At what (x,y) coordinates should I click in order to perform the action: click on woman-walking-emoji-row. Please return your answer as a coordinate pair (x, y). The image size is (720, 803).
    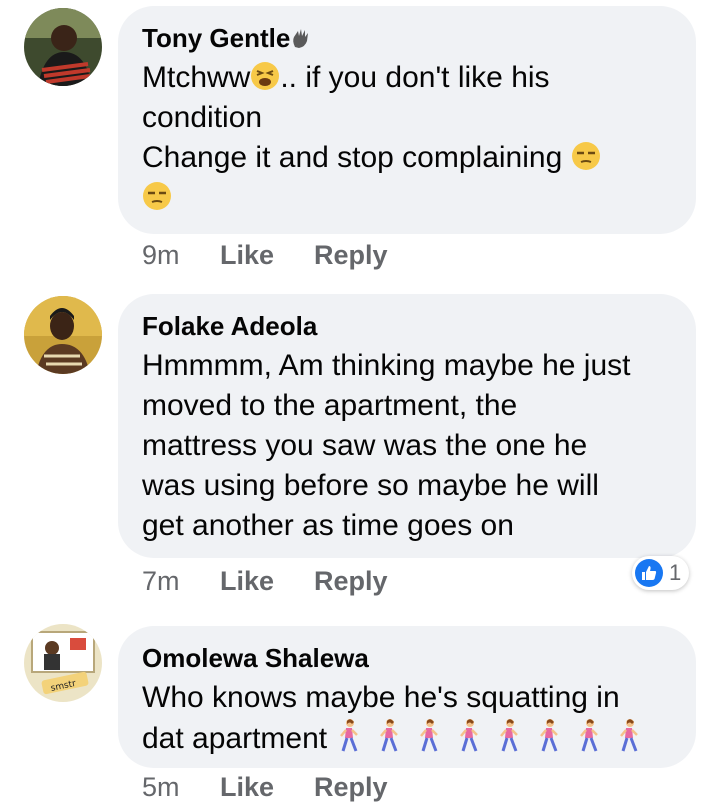
    Looking at the image, I should click on (492, 737).